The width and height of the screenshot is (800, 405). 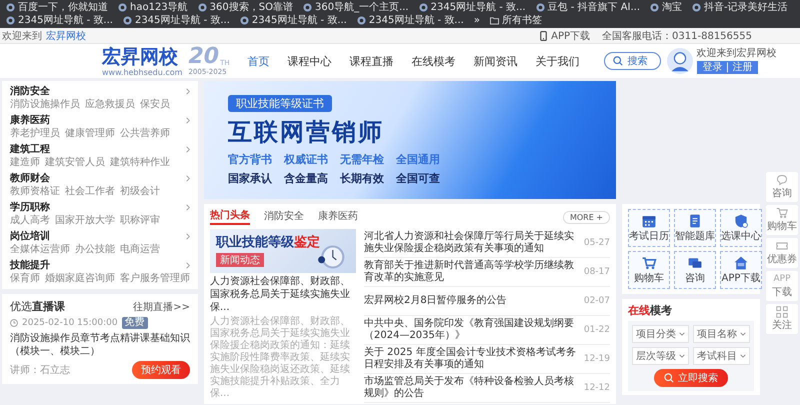 I want to click on category-title: 建筑工程, so click(x=30, y=149).